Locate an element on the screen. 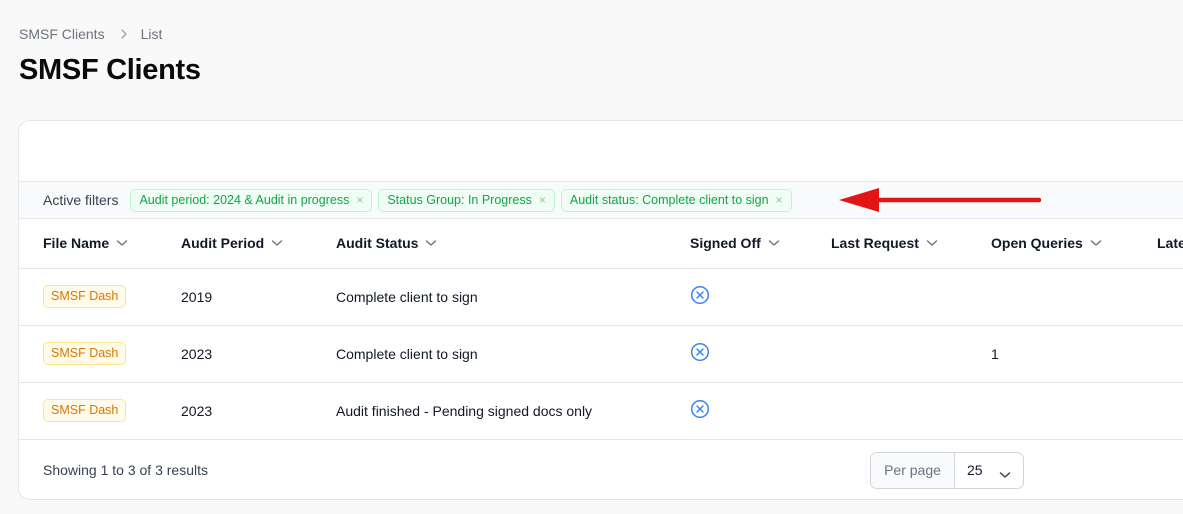 This screenshot has width=1183, height=514. column-header-audit-period: Audit Period is located at coordinates (258, 244).